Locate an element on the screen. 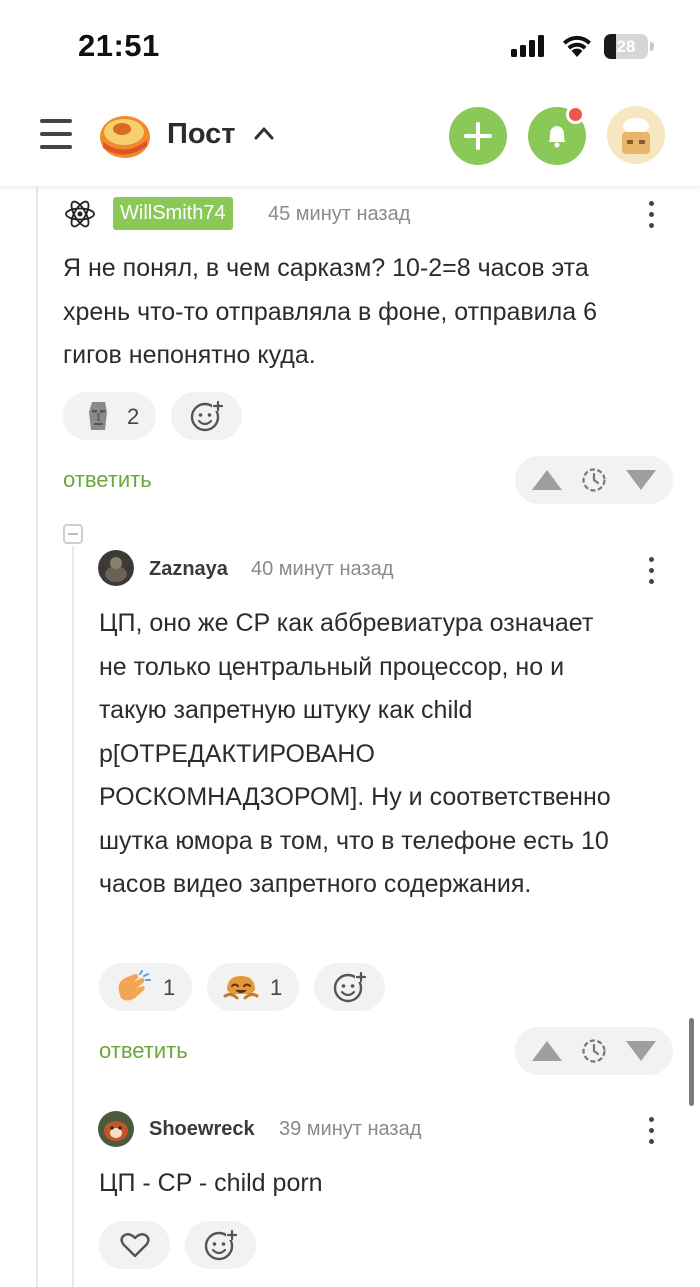 Image resolution: width=700 pixels, height=1287 pixels. atom-avatar-icon is located at coordinates (80, 214).